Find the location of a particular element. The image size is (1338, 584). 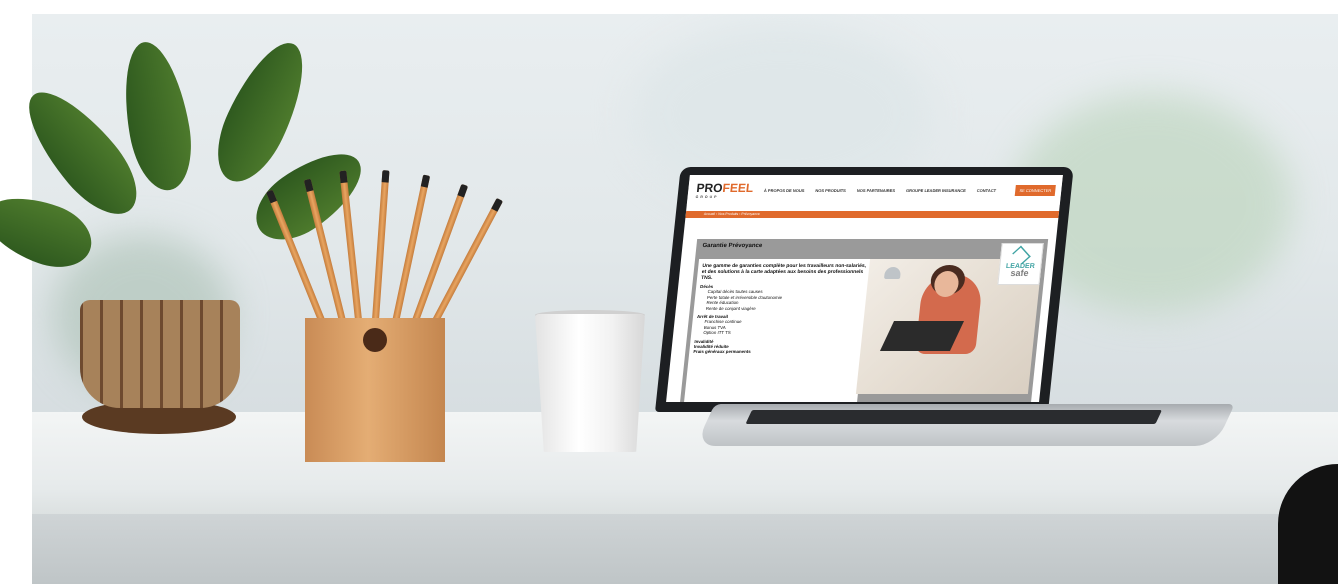

nav-item-partners: NOS PARTENAIRES is located at coordinates (876, 190).